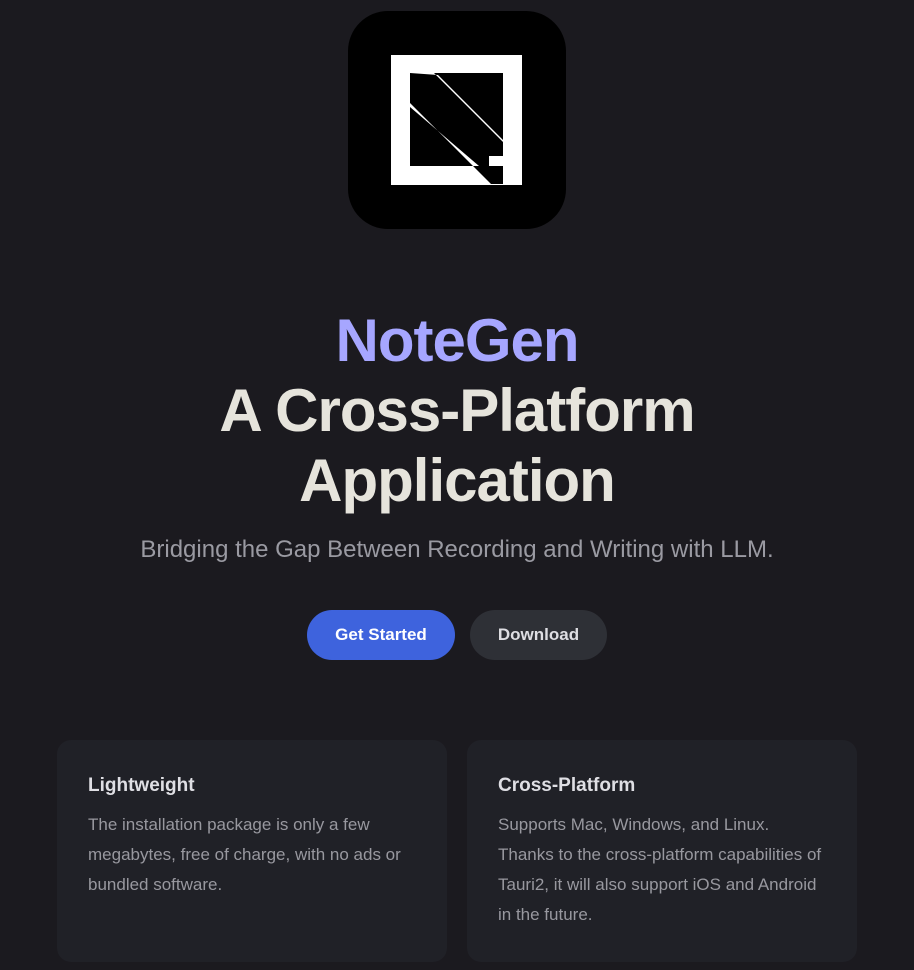  What do you see at coordinates (457, 410) in the screenshot?
I see `headline-line-1: A Cross-Platform` at bounding box center [457, 410].